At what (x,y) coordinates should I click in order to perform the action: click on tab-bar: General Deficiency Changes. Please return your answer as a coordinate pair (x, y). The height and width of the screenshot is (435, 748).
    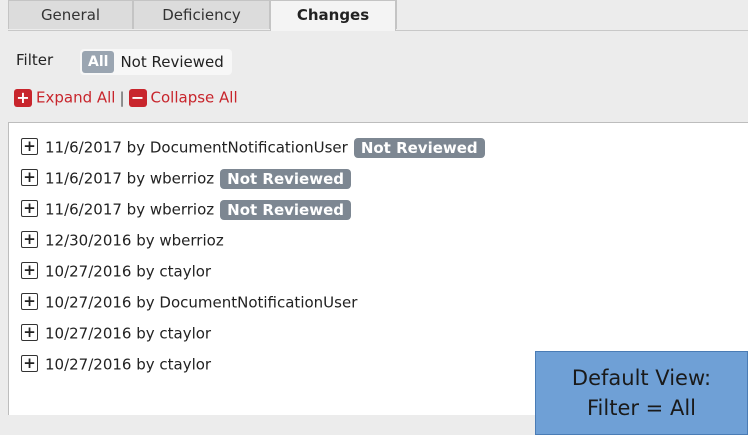
    Looking at the image, I should click on (378, 15).